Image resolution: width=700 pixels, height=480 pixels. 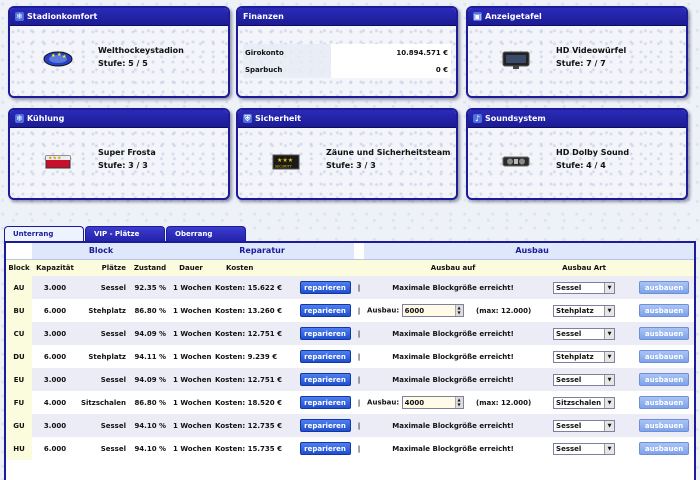 What do you see at coordinates (432, 402) in the screenshot?
I see `ausbau-capacity-input: 4000 ▲ ▼` at bounding box center [432, 402].